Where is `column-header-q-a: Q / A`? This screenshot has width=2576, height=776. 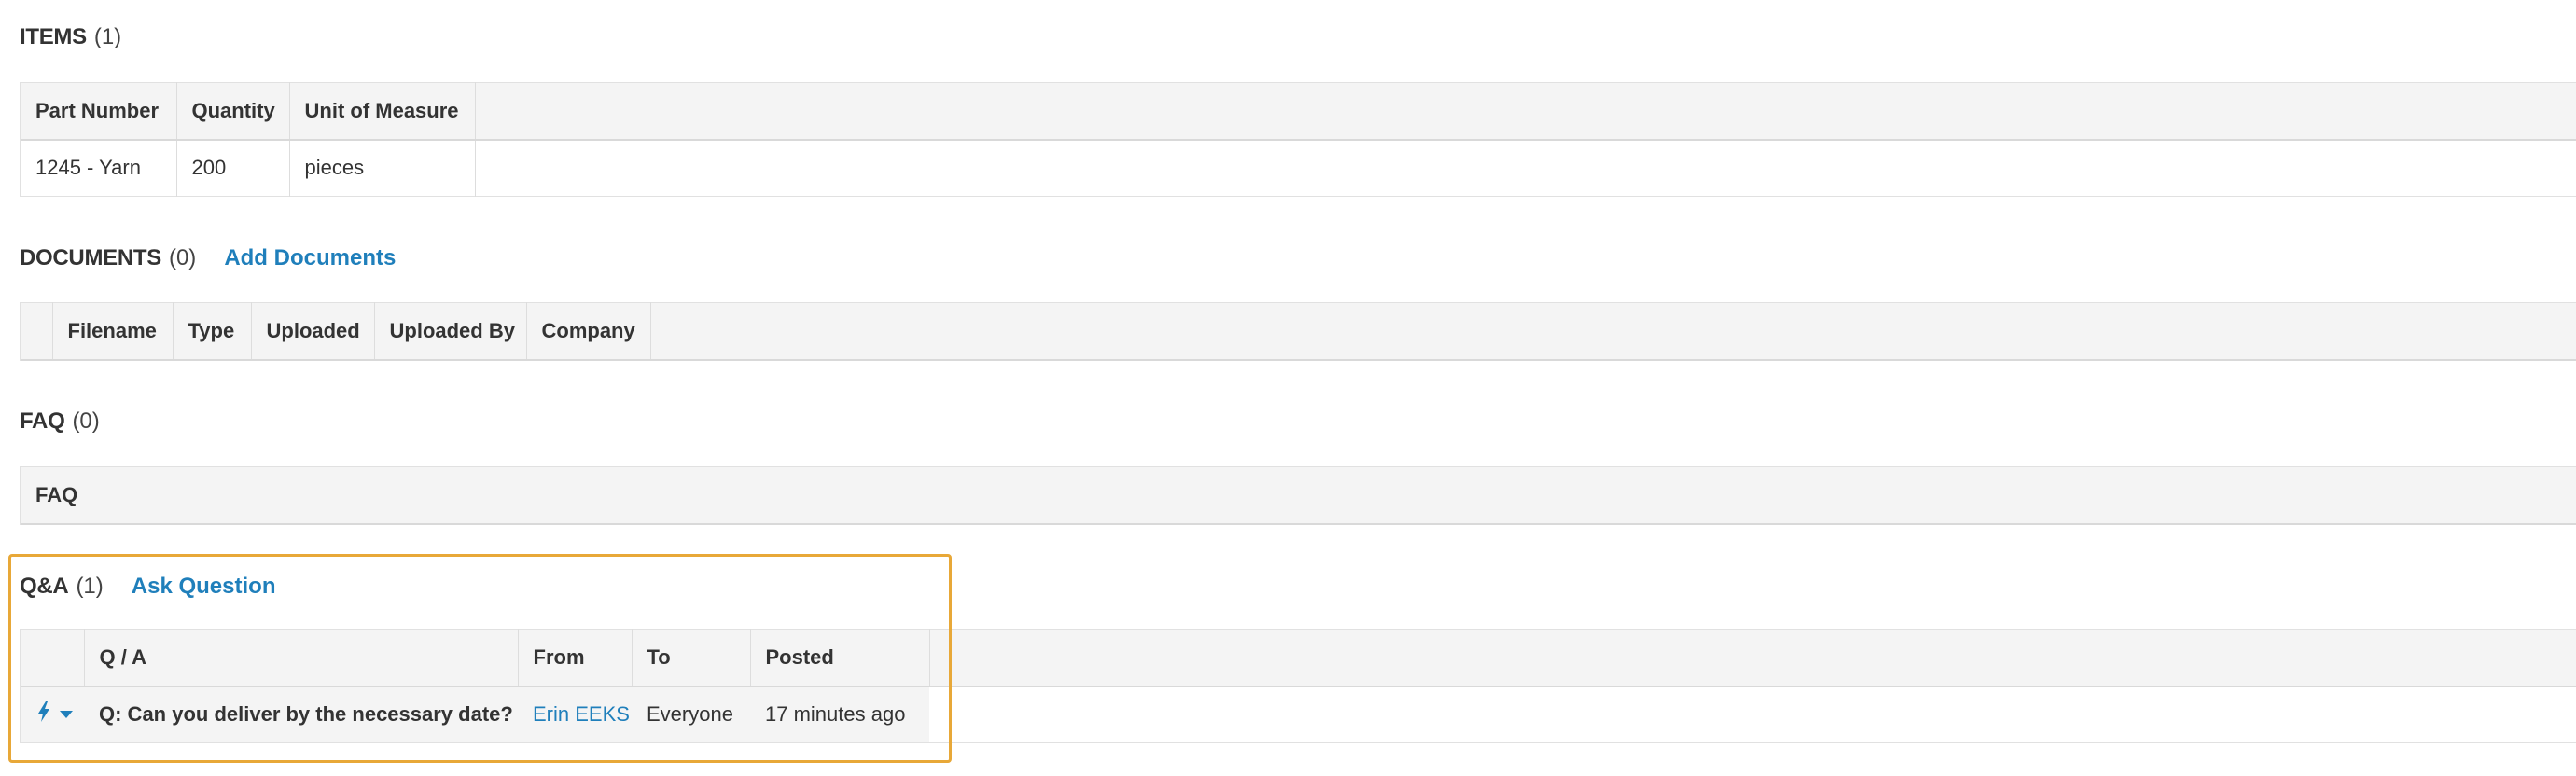 column-header-q-a: Q / A is located at coordinates (301, 657).